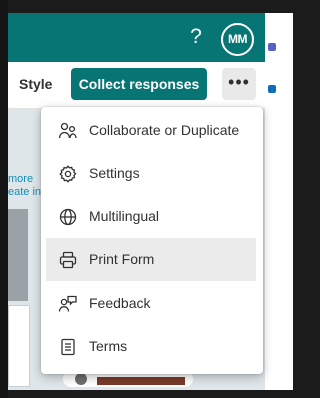 The image size is (320, 398). What do you see at coordinates (35, 84) in the screenshot?
I see `style-button: Style` at bounding box center [35, 84].